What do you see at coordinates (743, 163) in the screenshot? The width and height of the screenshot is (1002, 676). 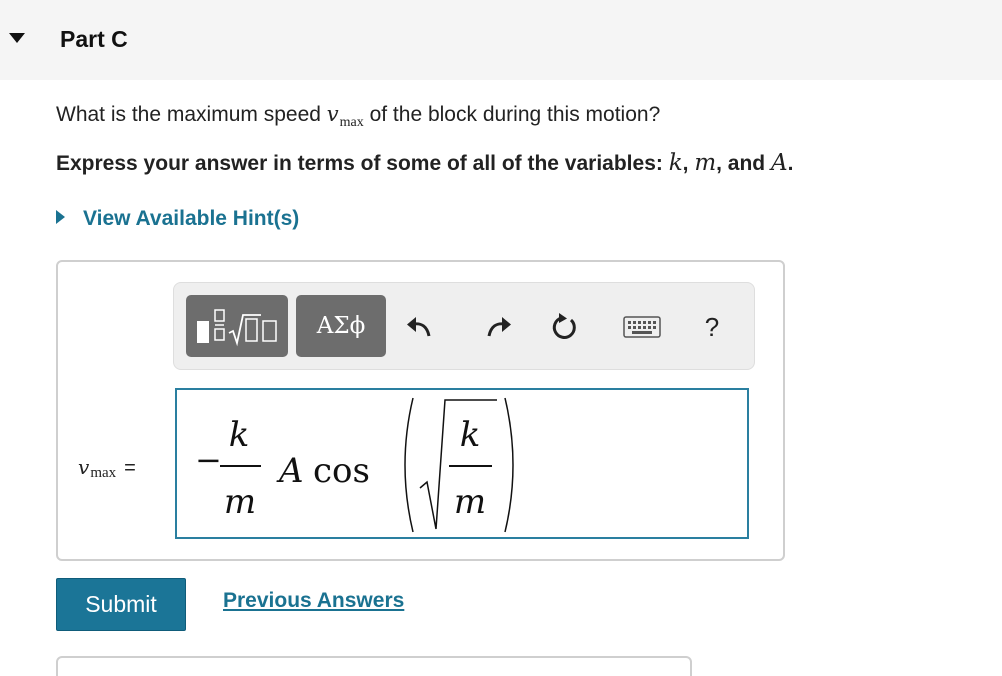 I see `instruction-sep2: , and` at bounding box center [743, 163].